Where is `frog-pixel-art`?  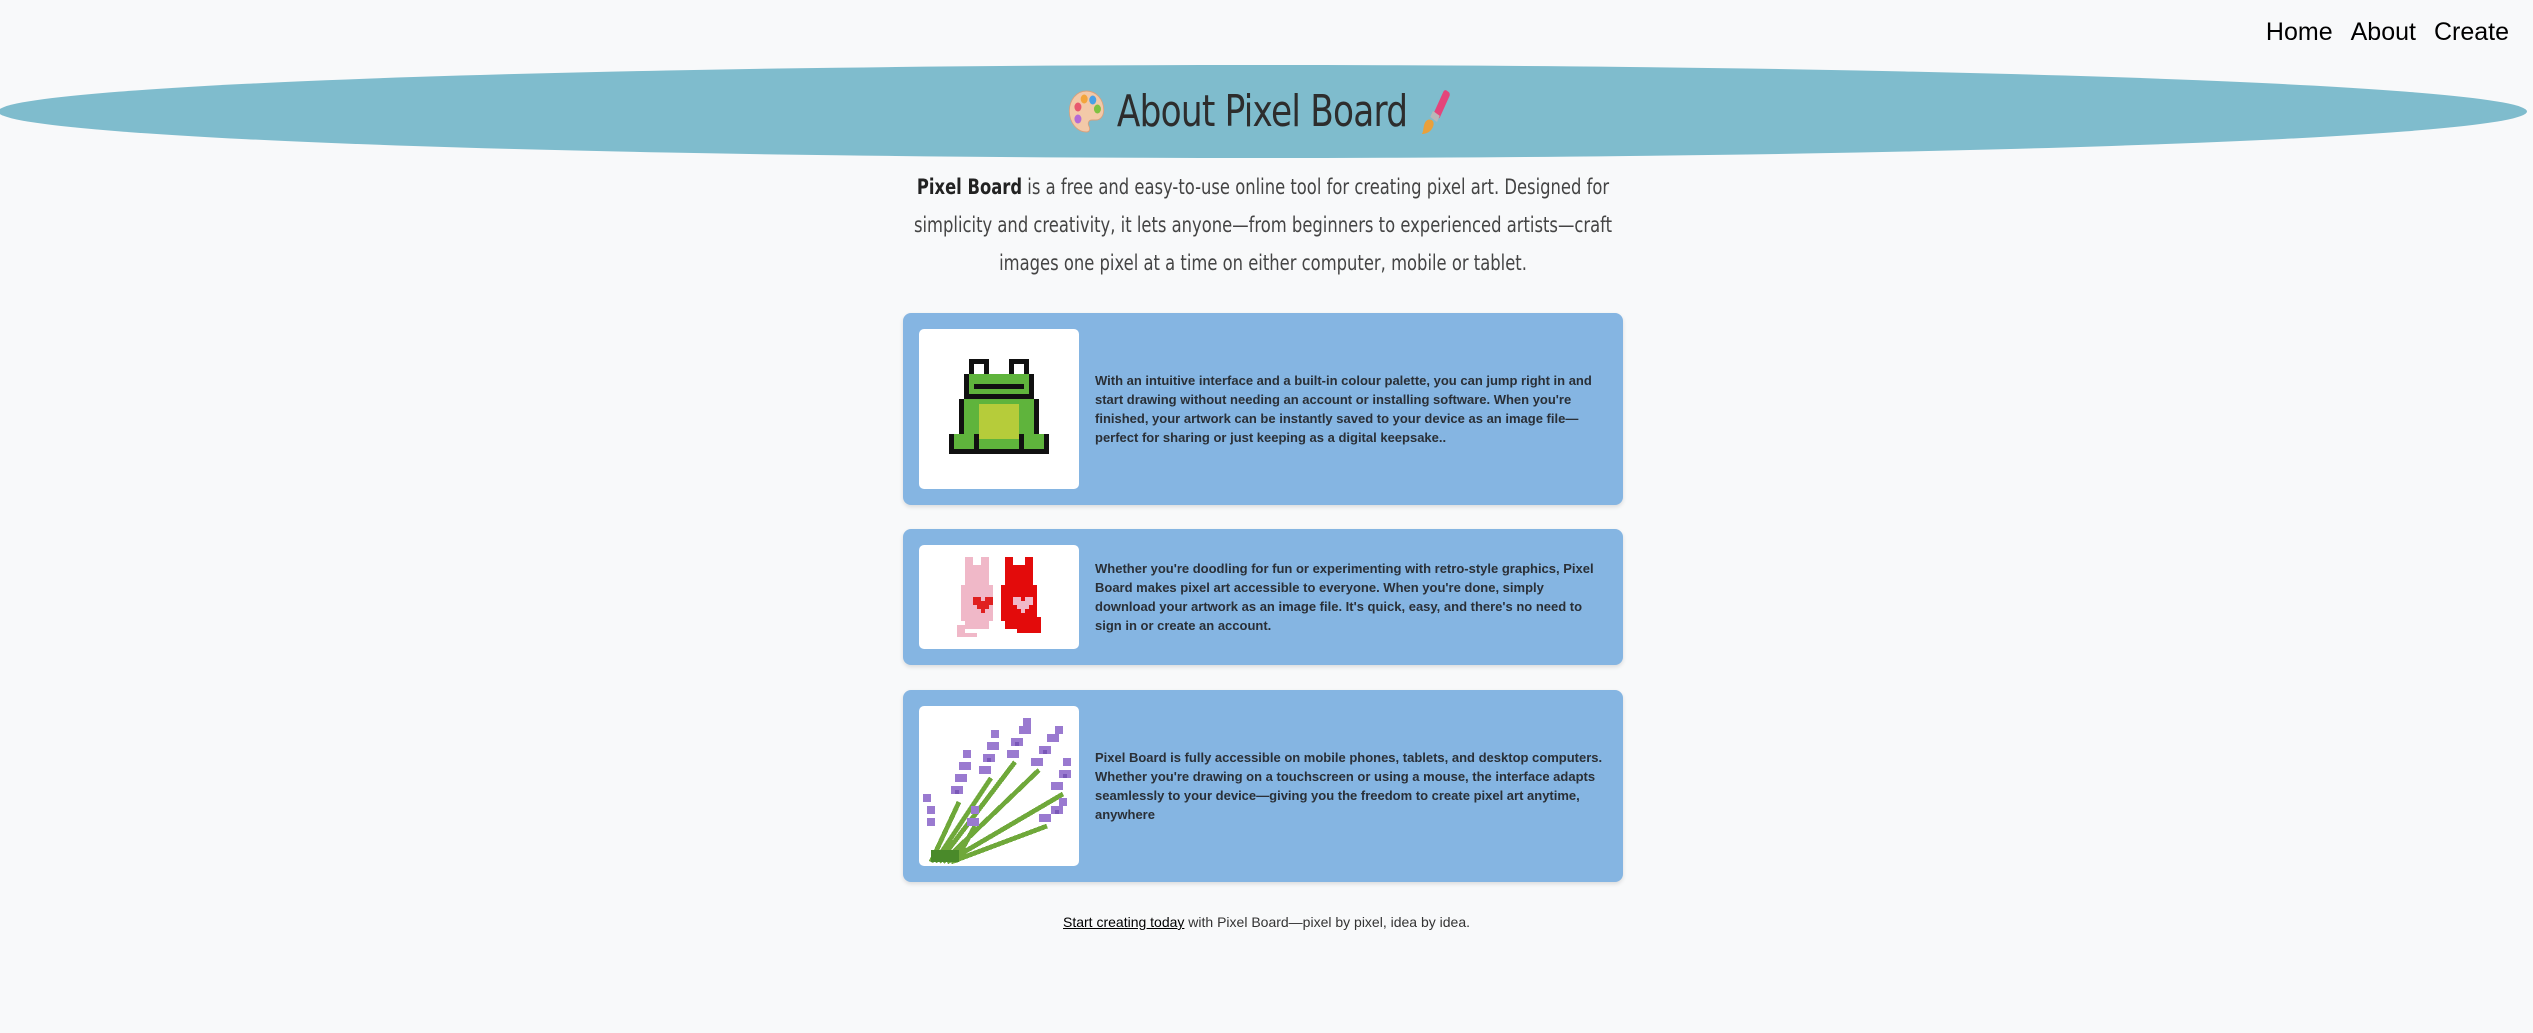
frog-pixel-art is located at coordinates (999, 409).